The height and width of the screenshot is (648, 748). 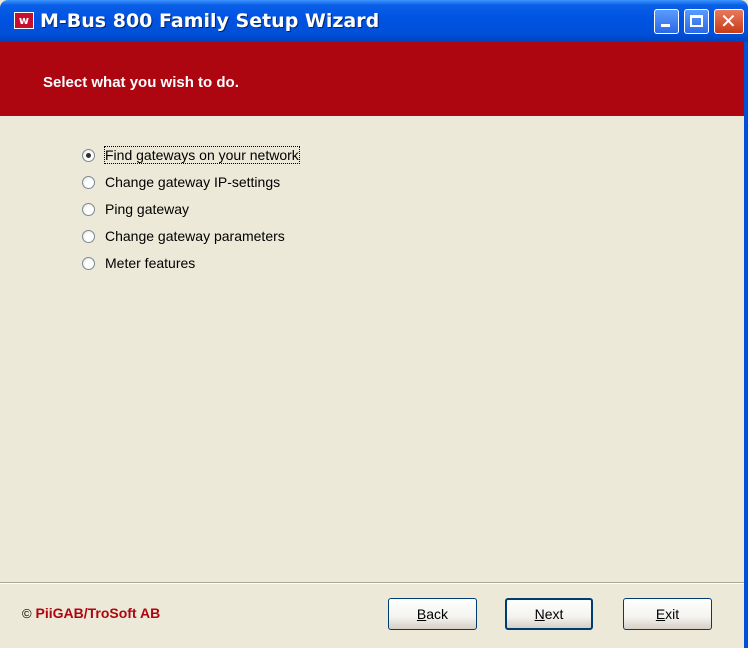 I want to click on header-band: Select what you wish to do., so click(x=374, y=79).